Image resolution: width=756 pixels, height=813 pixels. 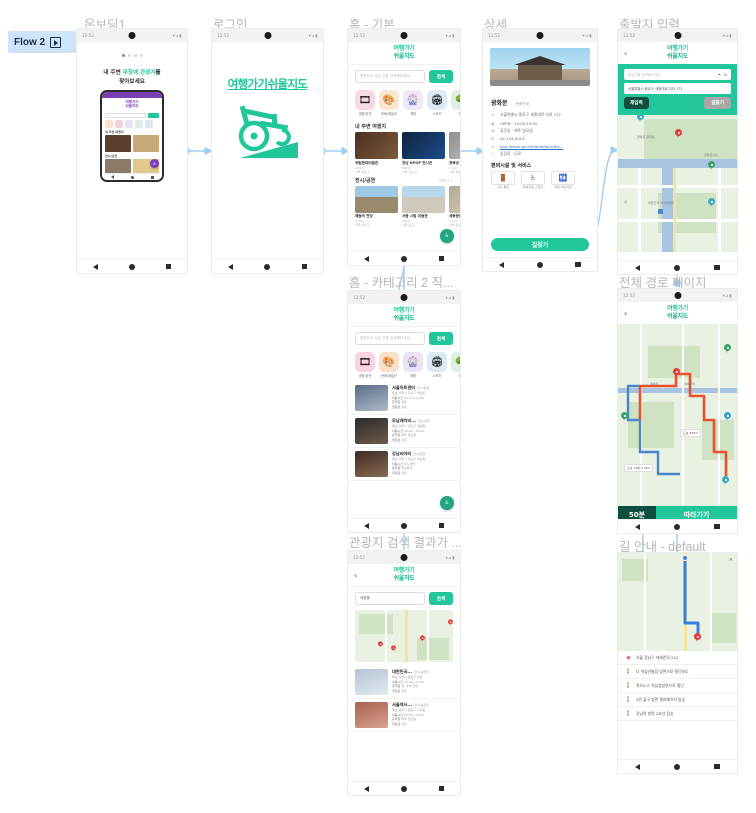 I want to click on place-card: 예술의 전당 3.6km 서울 서초구, so click(x=376, y=206).